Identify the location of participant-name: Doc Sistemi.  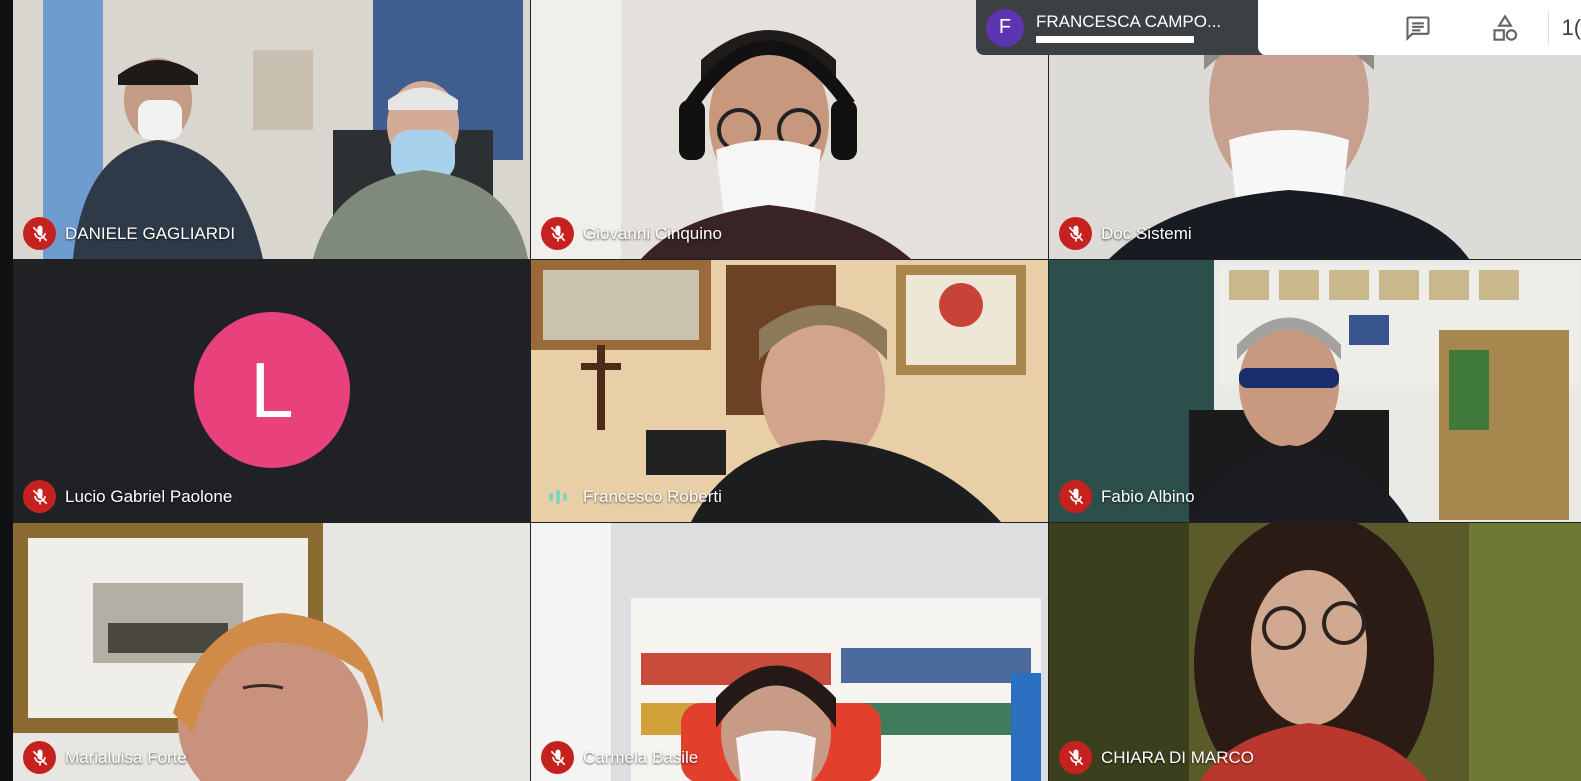
(1146, 233).